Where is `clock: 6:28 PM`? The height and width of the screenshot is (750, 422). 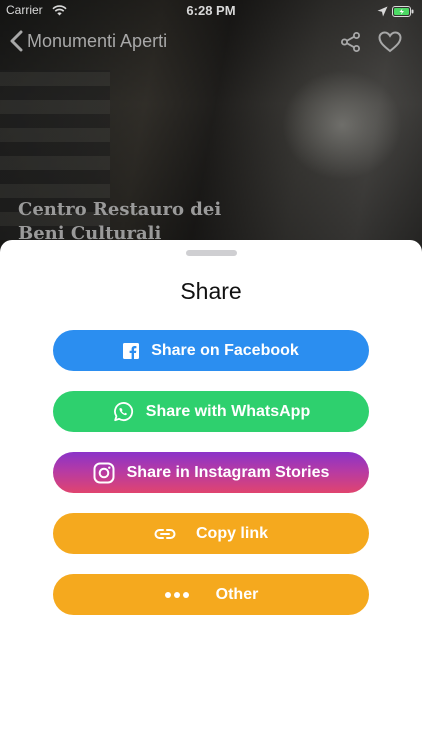
clock: 6:28 PM is located at coordinates (211, 10).